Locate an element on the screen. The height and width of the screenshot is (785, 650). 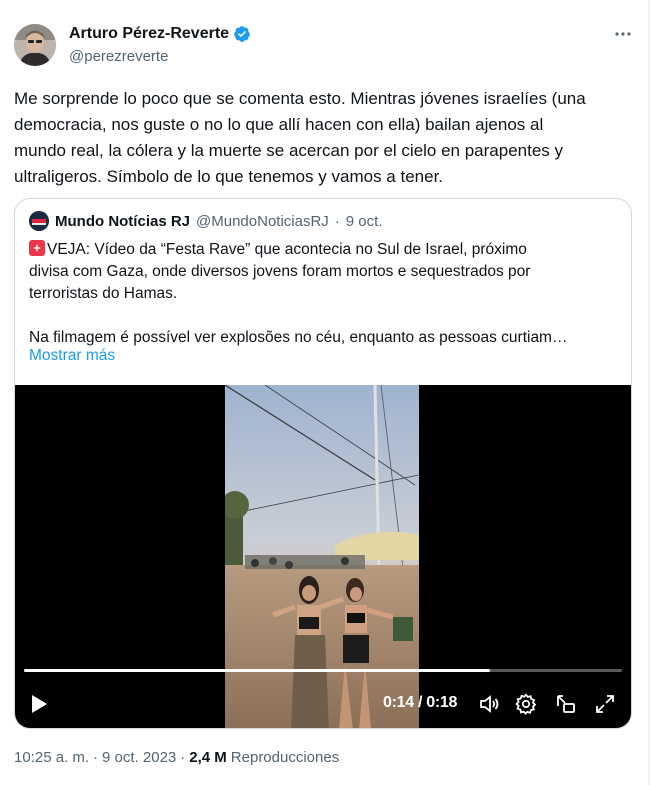
author-name-row: Arturo Pérez-Reverte is located at coordinates (160, 34).